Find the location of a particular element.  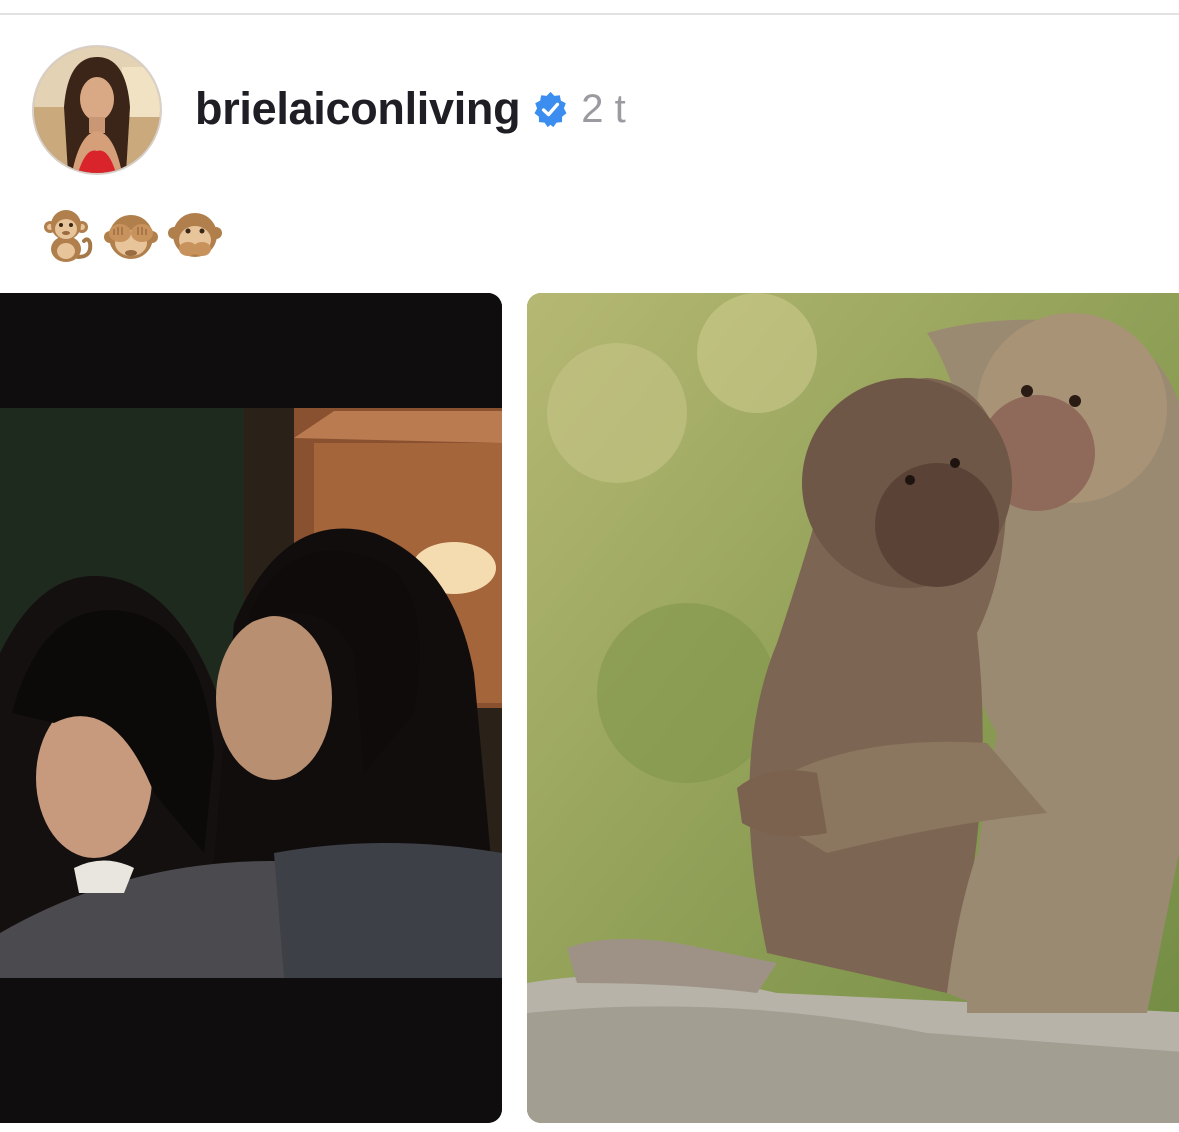

verified-badge-icon is located at coordinates (550, 109).